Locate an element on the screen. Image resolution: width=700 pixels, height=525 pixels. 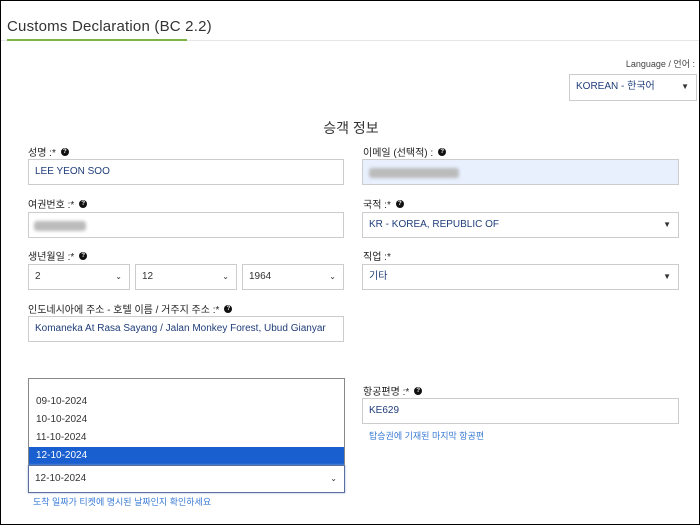
occupation-label: 직업 :* is located at coordinates (377, 257).